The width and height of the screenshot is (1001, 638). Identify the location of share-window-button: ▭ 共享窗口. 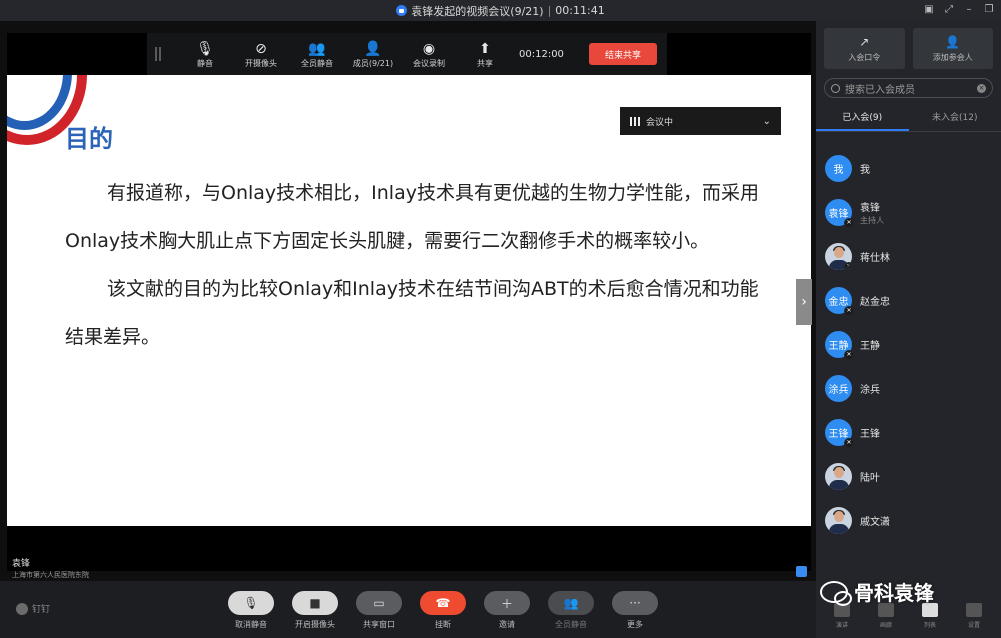
(379, 610).